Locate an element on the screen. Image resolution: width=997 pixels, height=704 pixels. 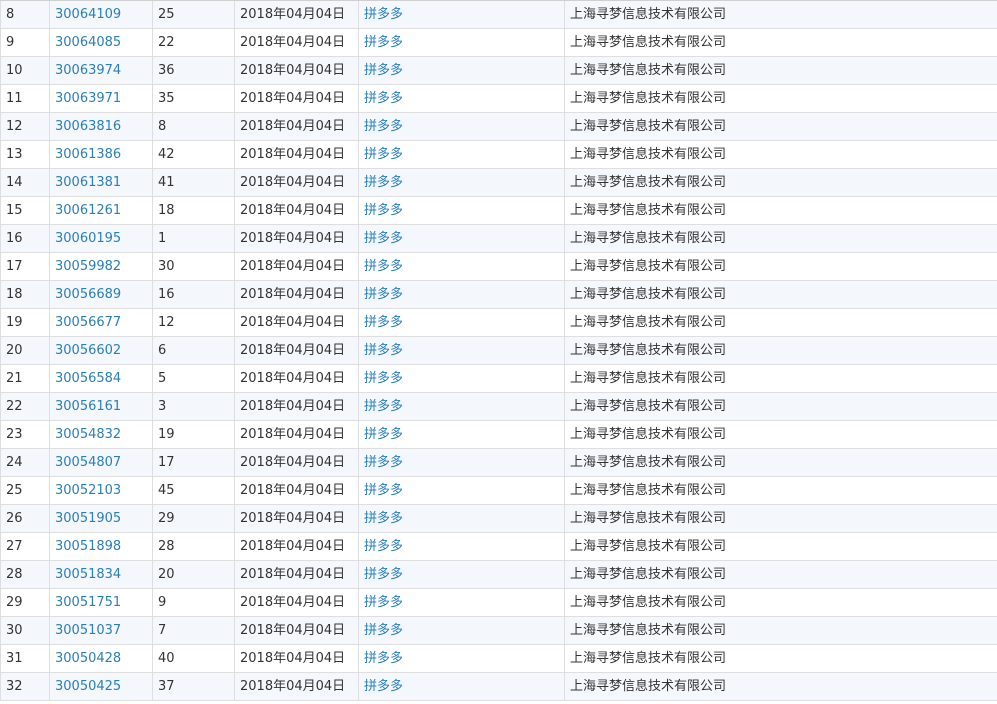
trademark-class-cell: 45 is located at coordinates (193, 490).